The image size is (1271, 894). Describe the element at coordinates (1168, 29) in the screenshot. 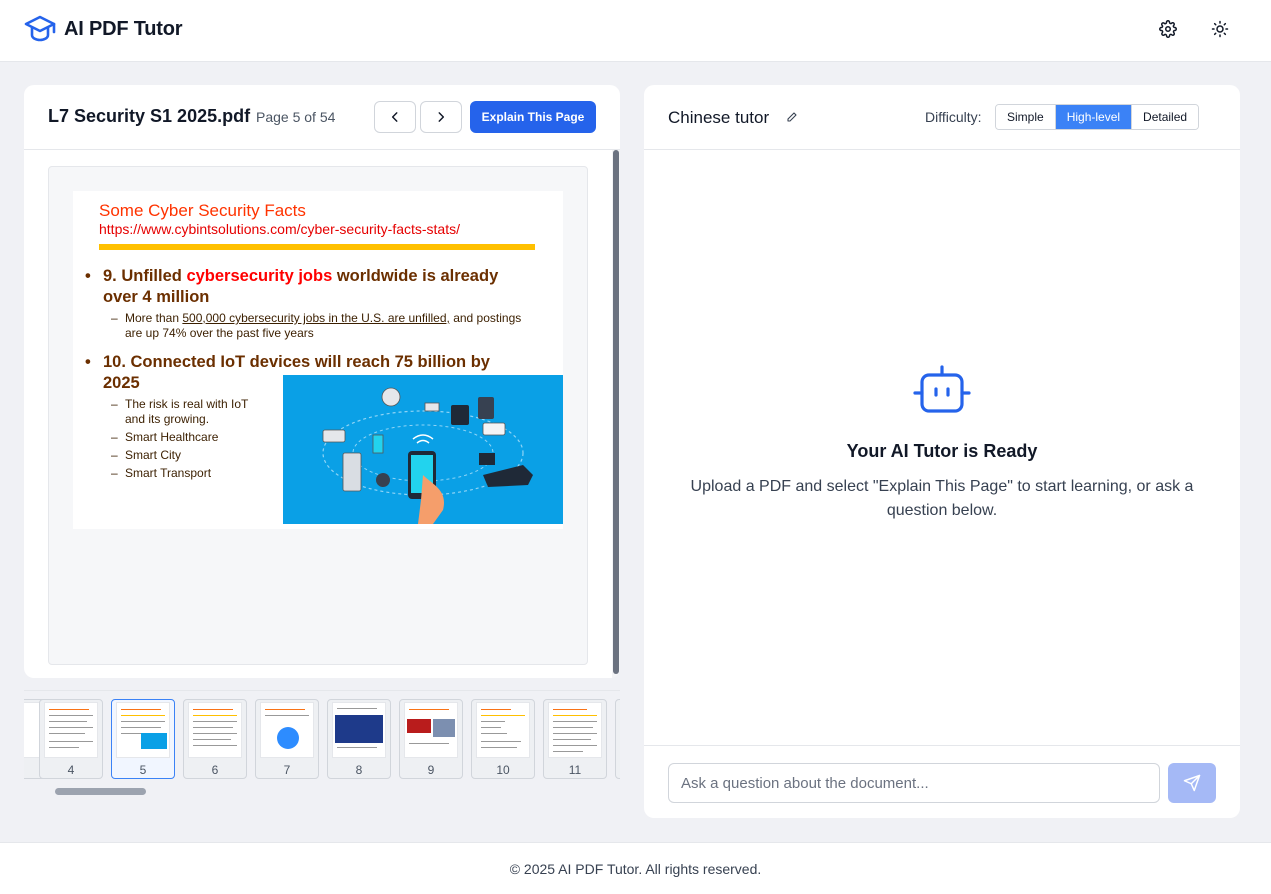

I see `gear-icon` at that location.